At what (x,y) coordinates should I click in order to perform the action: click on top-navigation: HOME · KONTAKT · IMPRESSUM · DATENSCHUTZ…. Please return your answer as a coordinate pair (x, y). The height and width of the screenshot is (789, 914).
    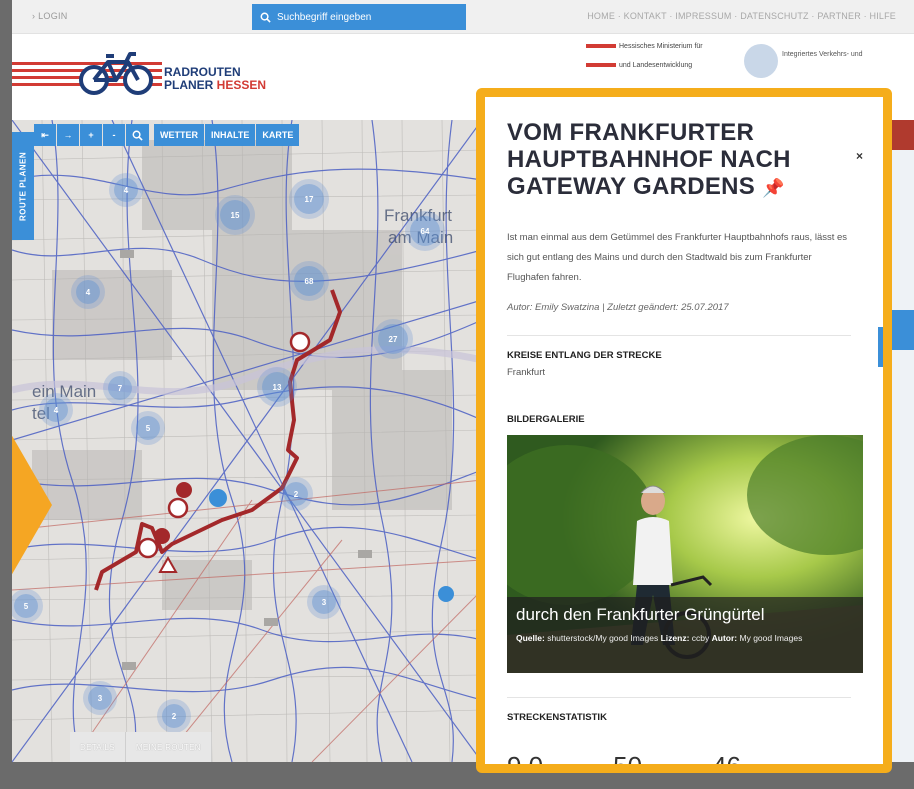
    Looking at the image, I should click on (741, 16).